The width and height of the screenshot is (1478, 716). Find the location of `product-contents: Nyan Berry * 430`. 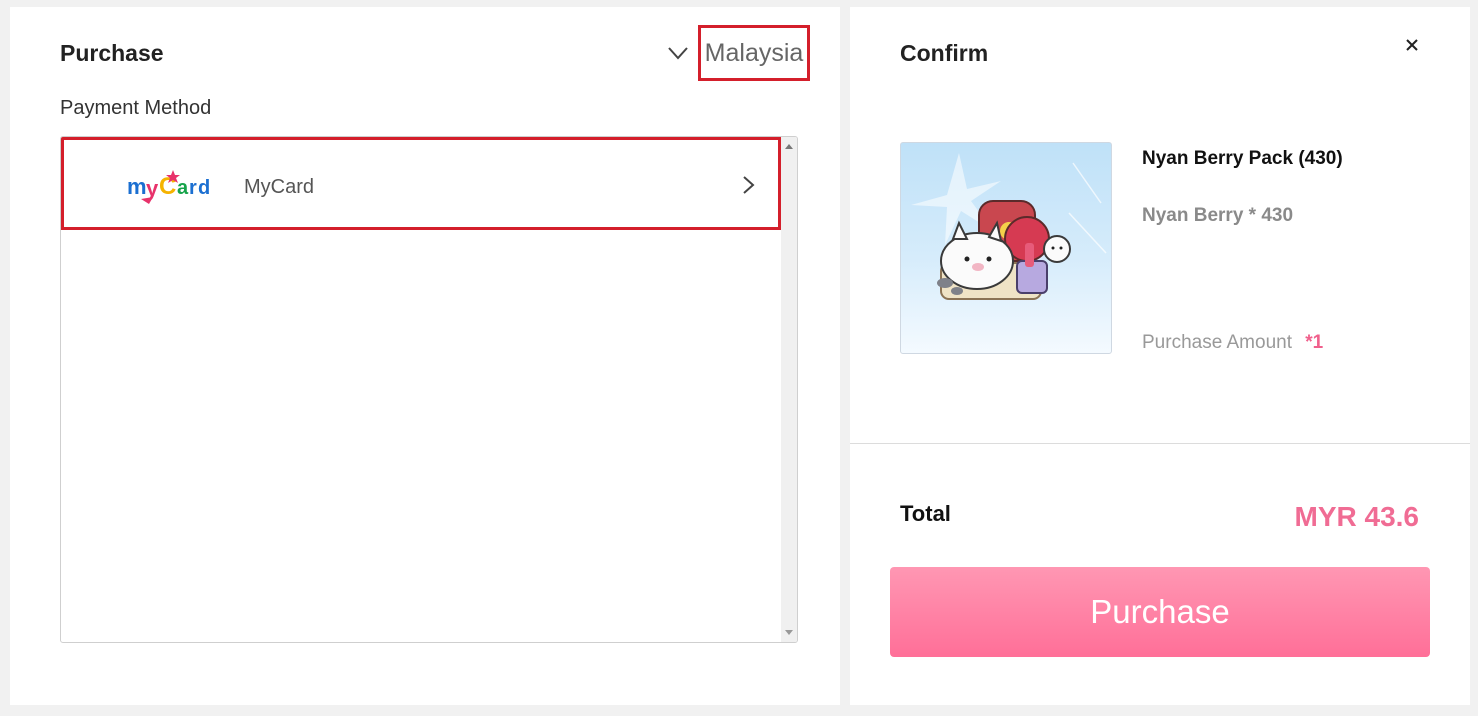

product-contents: Nyan Berry * 430 is located at coordinates (1218, 215).